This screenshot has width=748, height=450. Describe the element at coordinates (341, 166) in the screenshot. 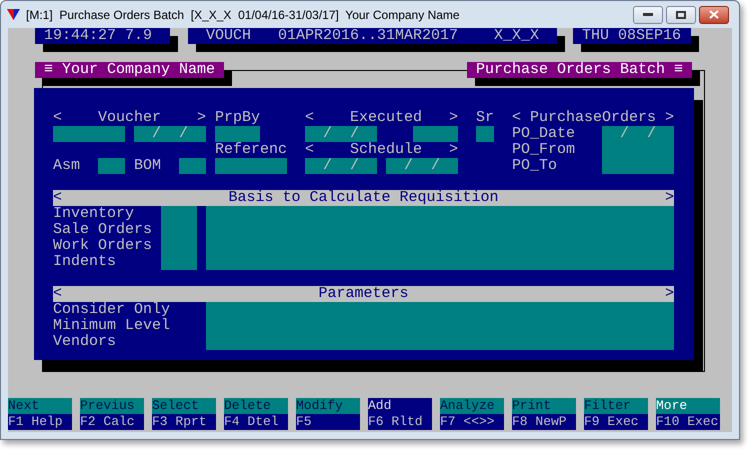

I see `schedule-from-field: / /` at that location.